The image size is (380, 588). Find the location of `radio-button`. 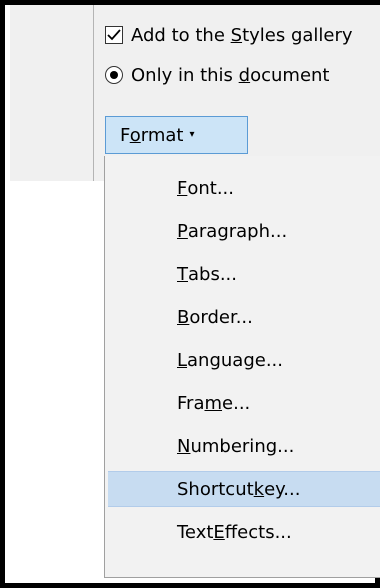

radio-button is located at coordinates (114, 75).